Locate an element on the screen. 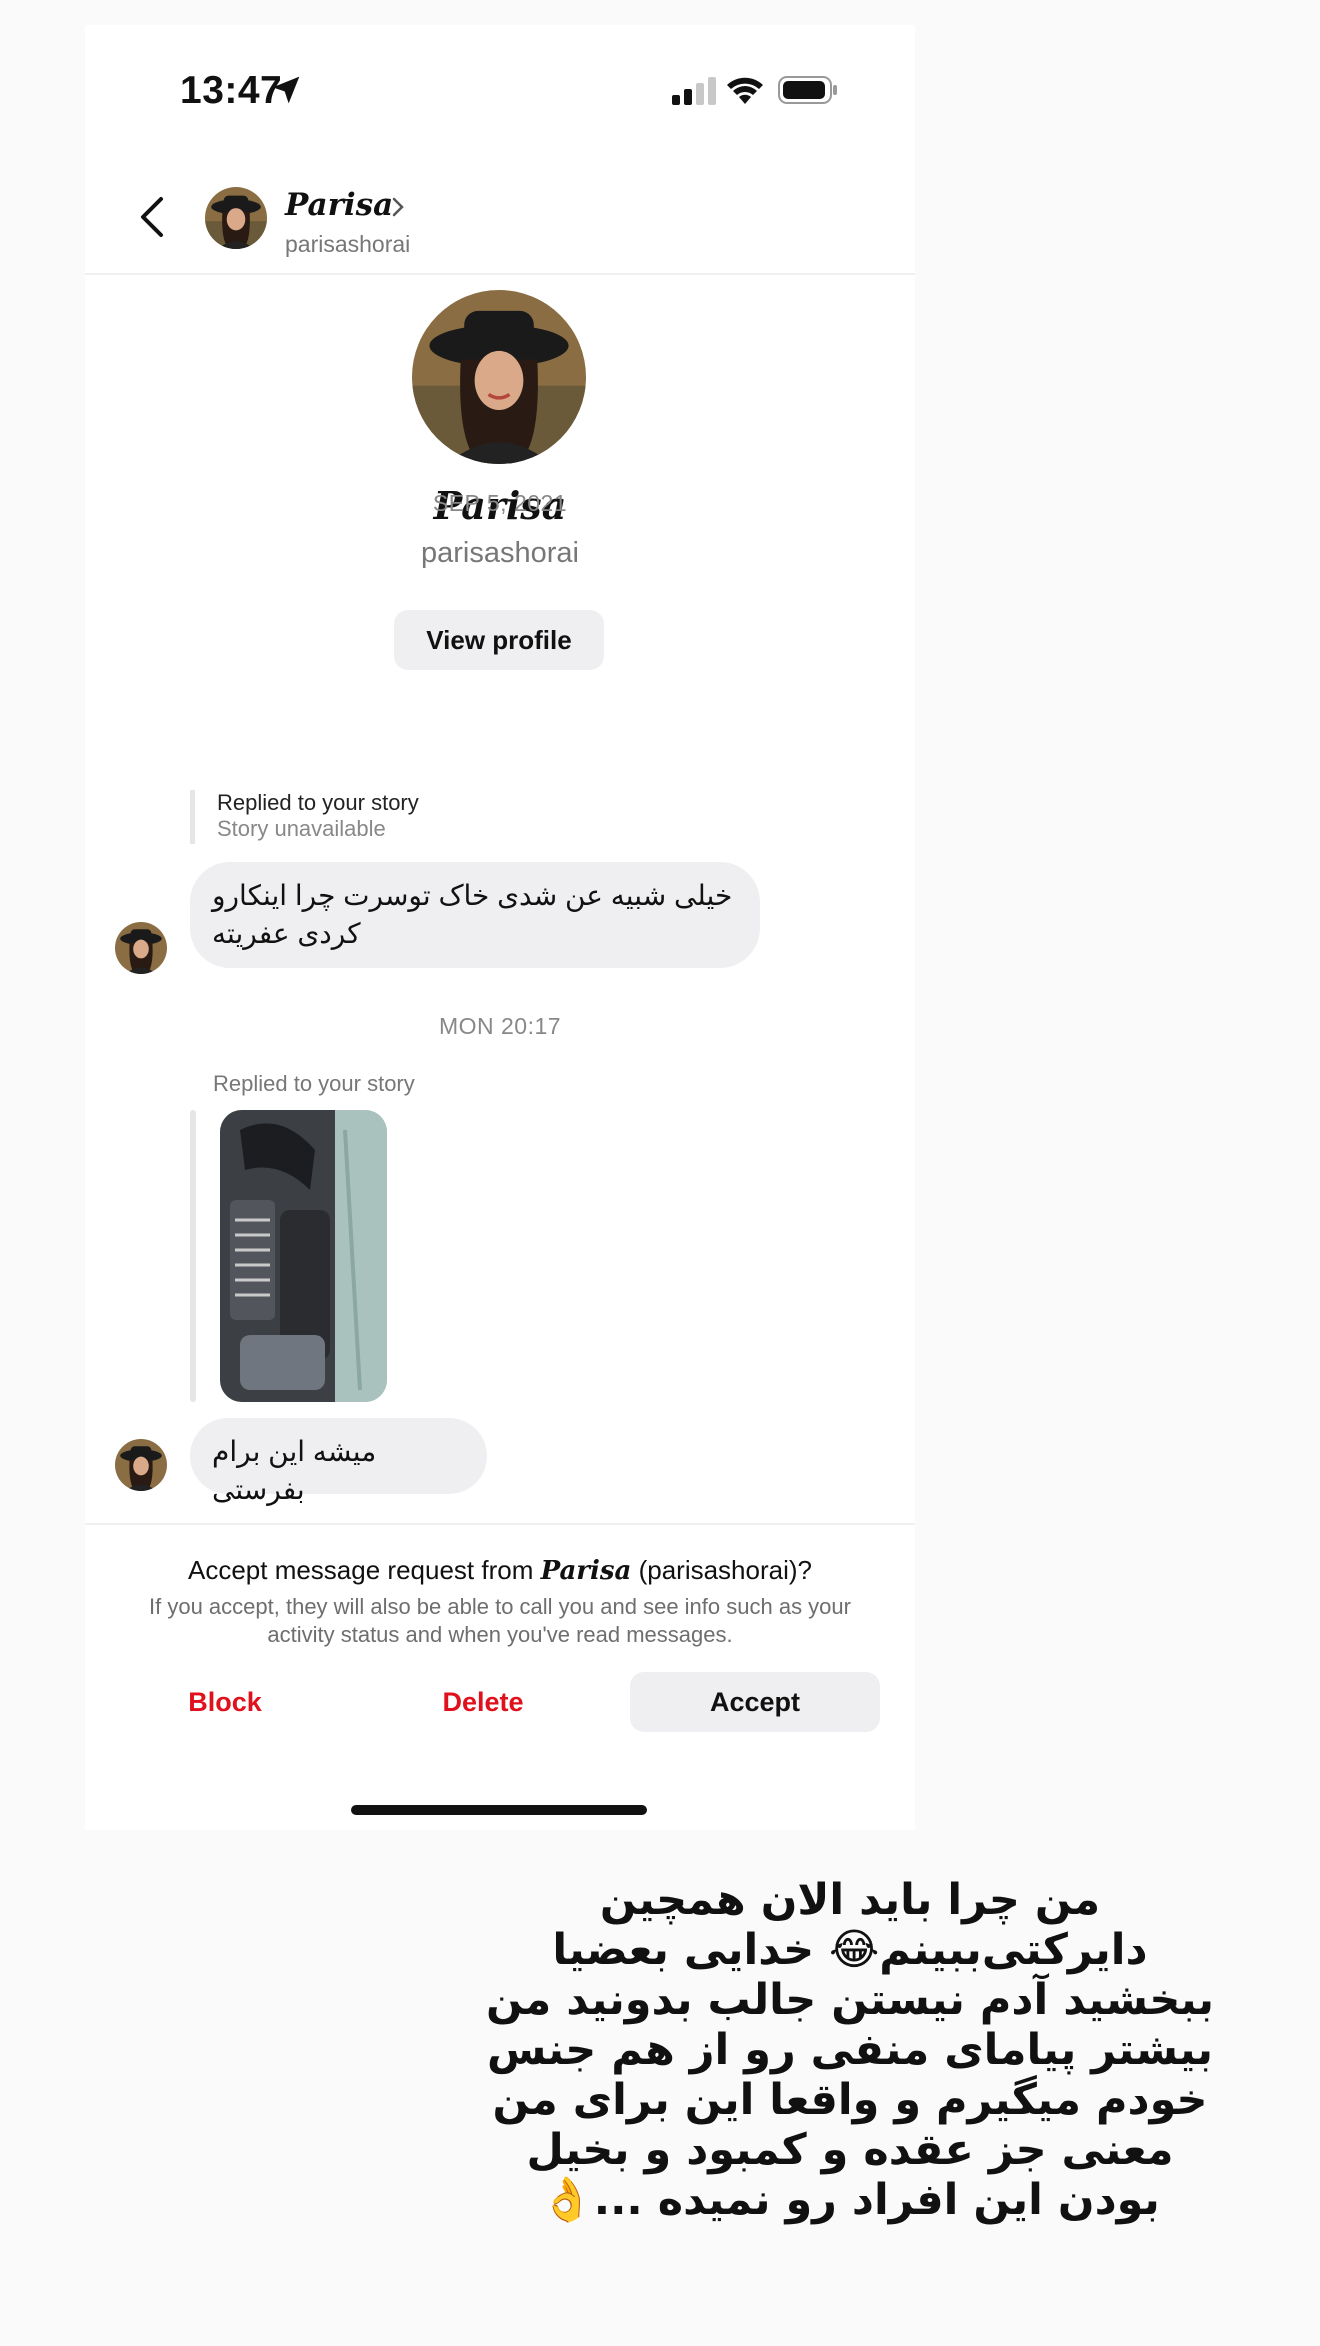  accept-button: Accept is located at coordinates (755, 1702).